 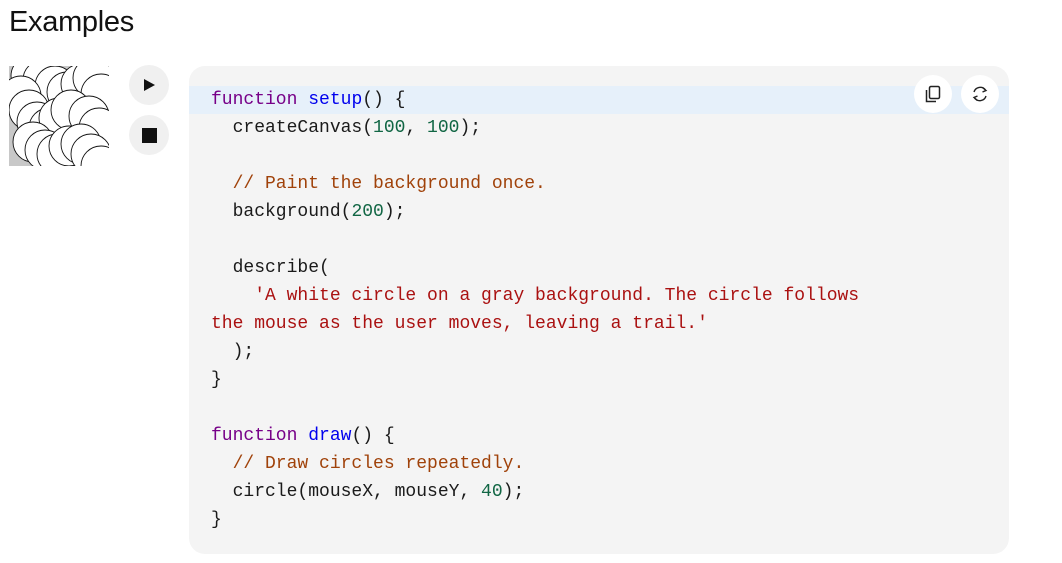 What do you see at coordinates (599, 352) in the screenshot?
I see `code-line: );` at bounding box center [599, 352].